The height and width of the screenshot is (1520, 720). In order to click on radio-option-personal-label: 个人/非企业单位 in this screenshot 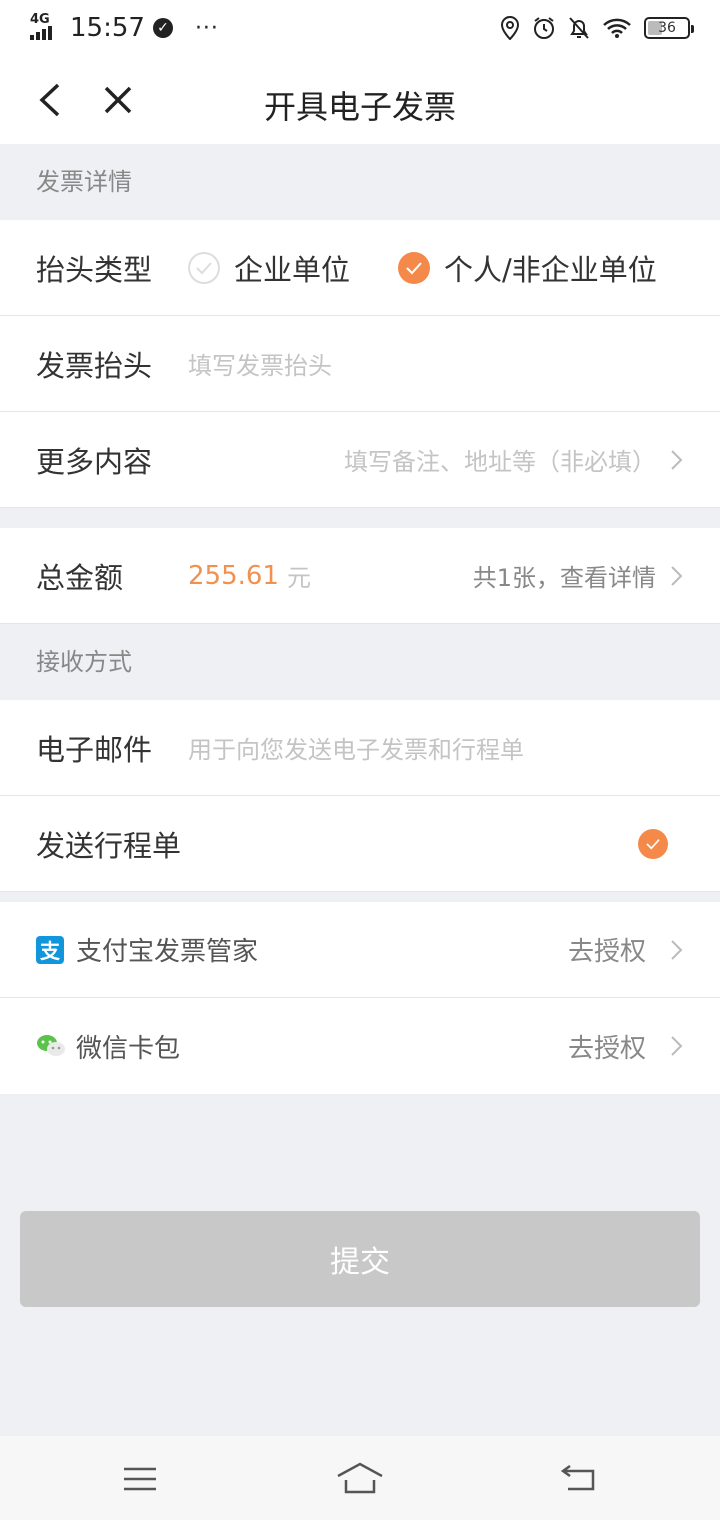, I will do `click(550, 269)`.